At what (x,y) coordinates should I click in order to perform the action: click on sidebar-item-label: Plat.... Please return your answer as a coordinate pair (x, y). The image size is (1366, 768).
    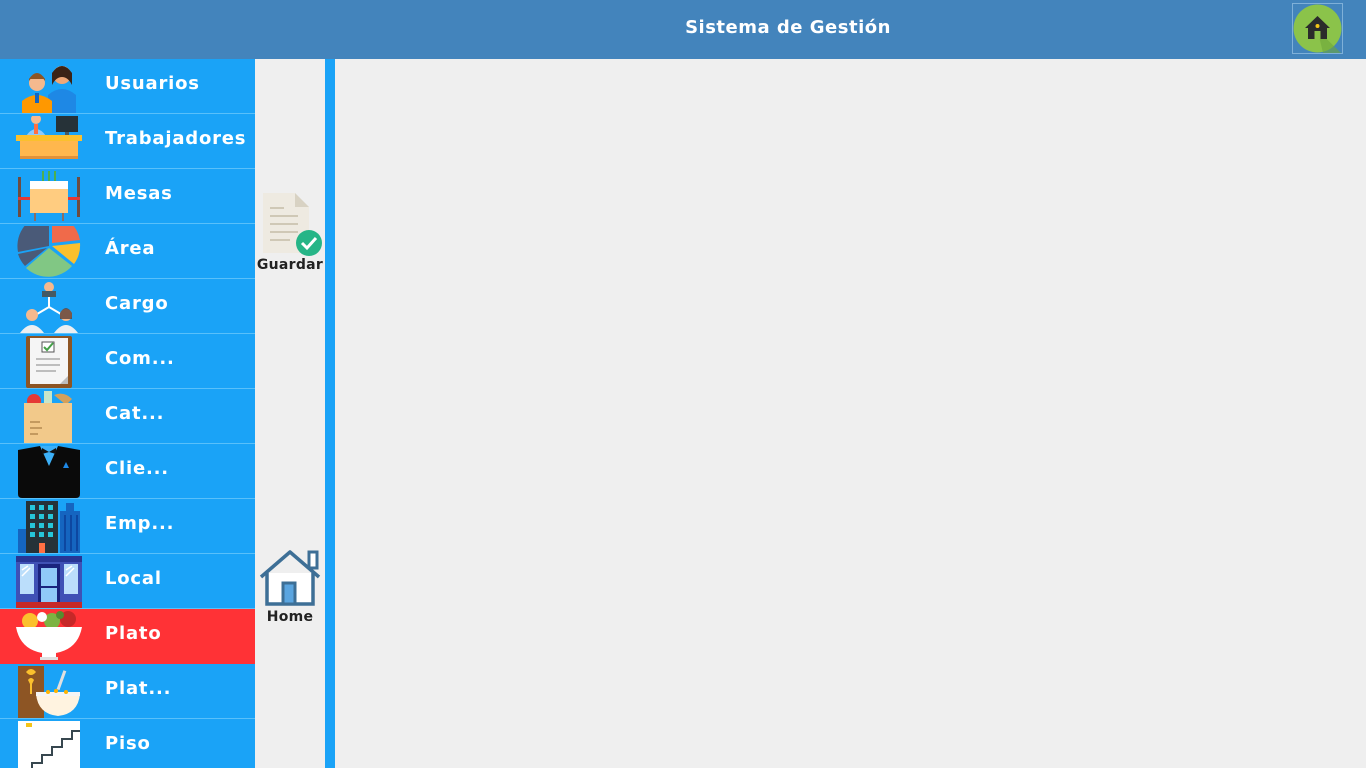
    Looking at the image, I should click on (138, 688).